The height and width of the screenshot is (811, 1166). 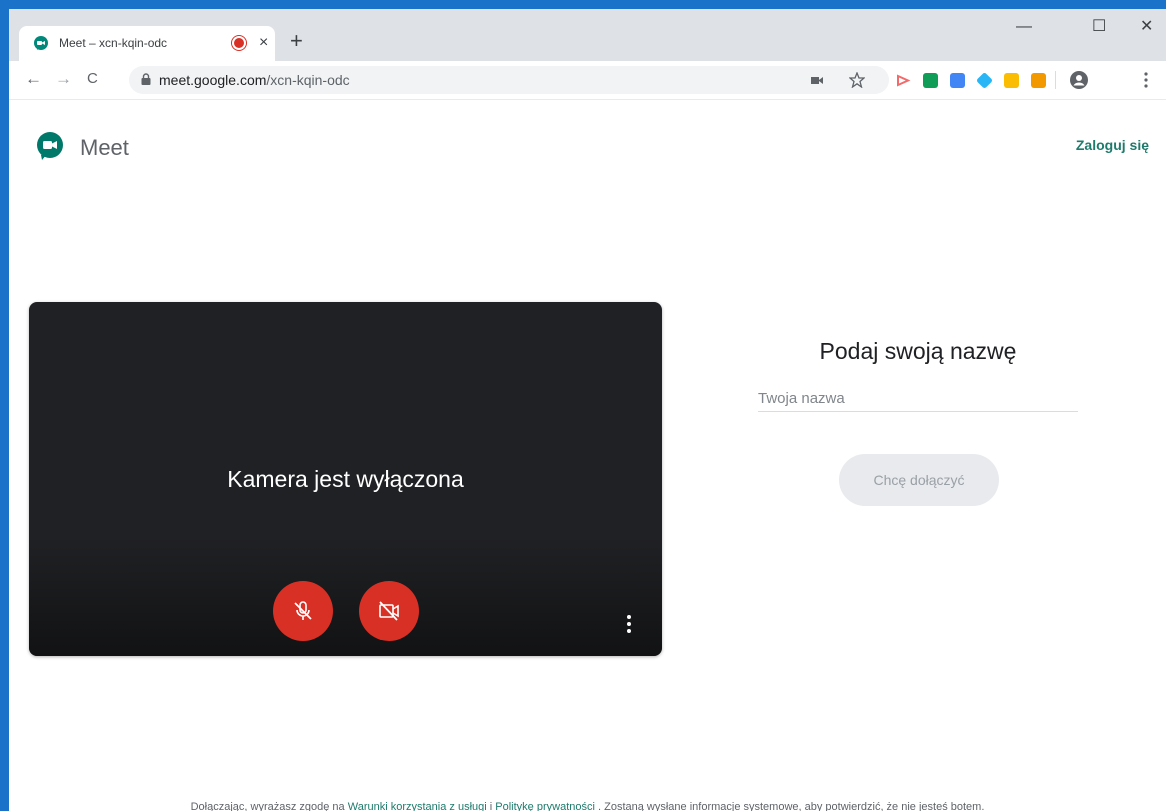 I want to click on extension-1-icon, so click(x=903, y=80).